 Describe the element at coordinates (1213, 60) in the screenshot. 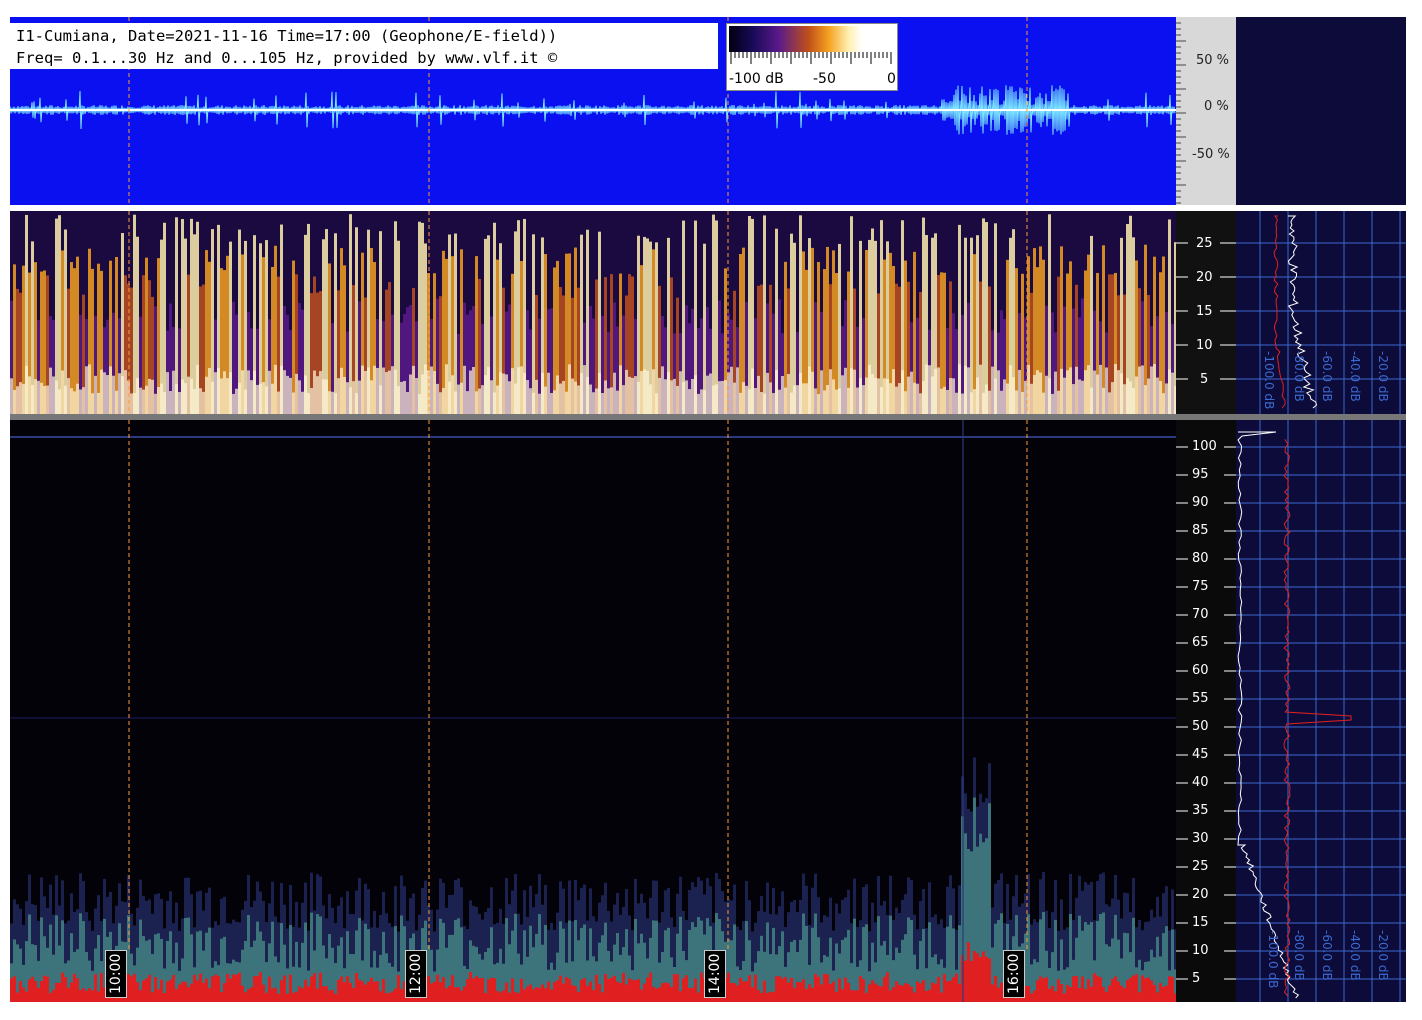

I see `axis-label-50: 50 %` at that location.